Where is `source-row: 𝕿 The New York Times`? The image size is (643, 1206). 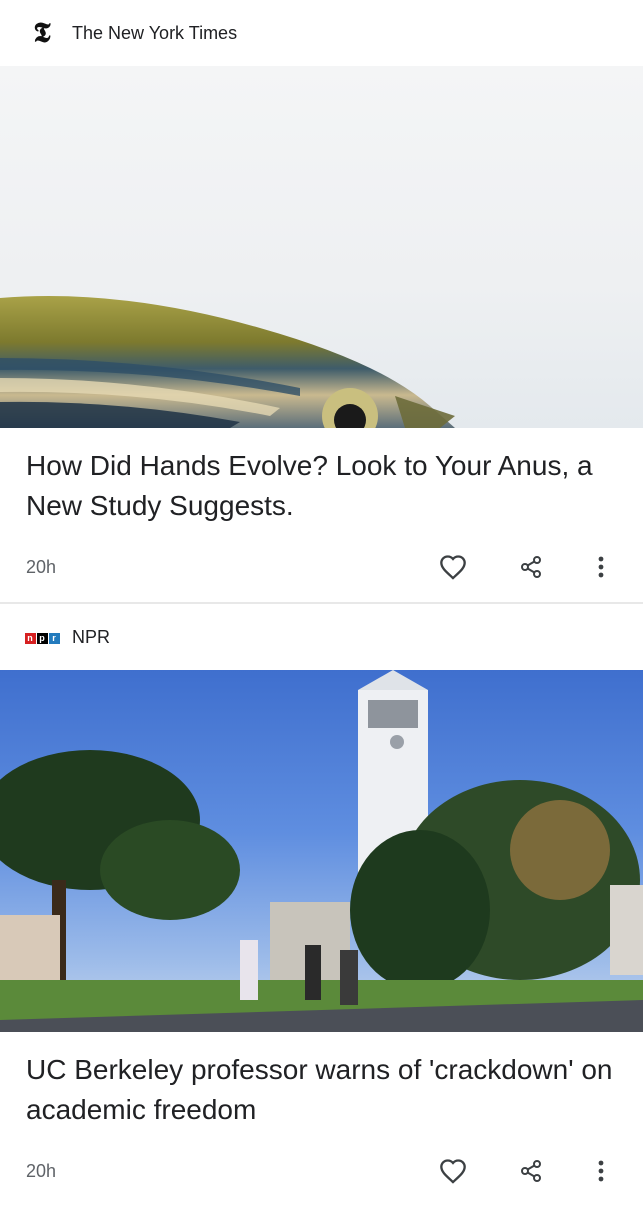 source-row: 𝕿 The New York Times is located at coordinates (321, 33).